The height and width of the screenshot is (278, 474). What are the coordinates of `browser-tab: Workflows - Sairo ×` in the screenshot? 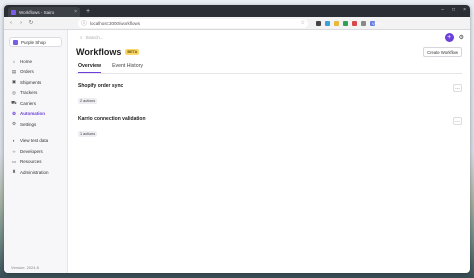 It's located at (44, 12).